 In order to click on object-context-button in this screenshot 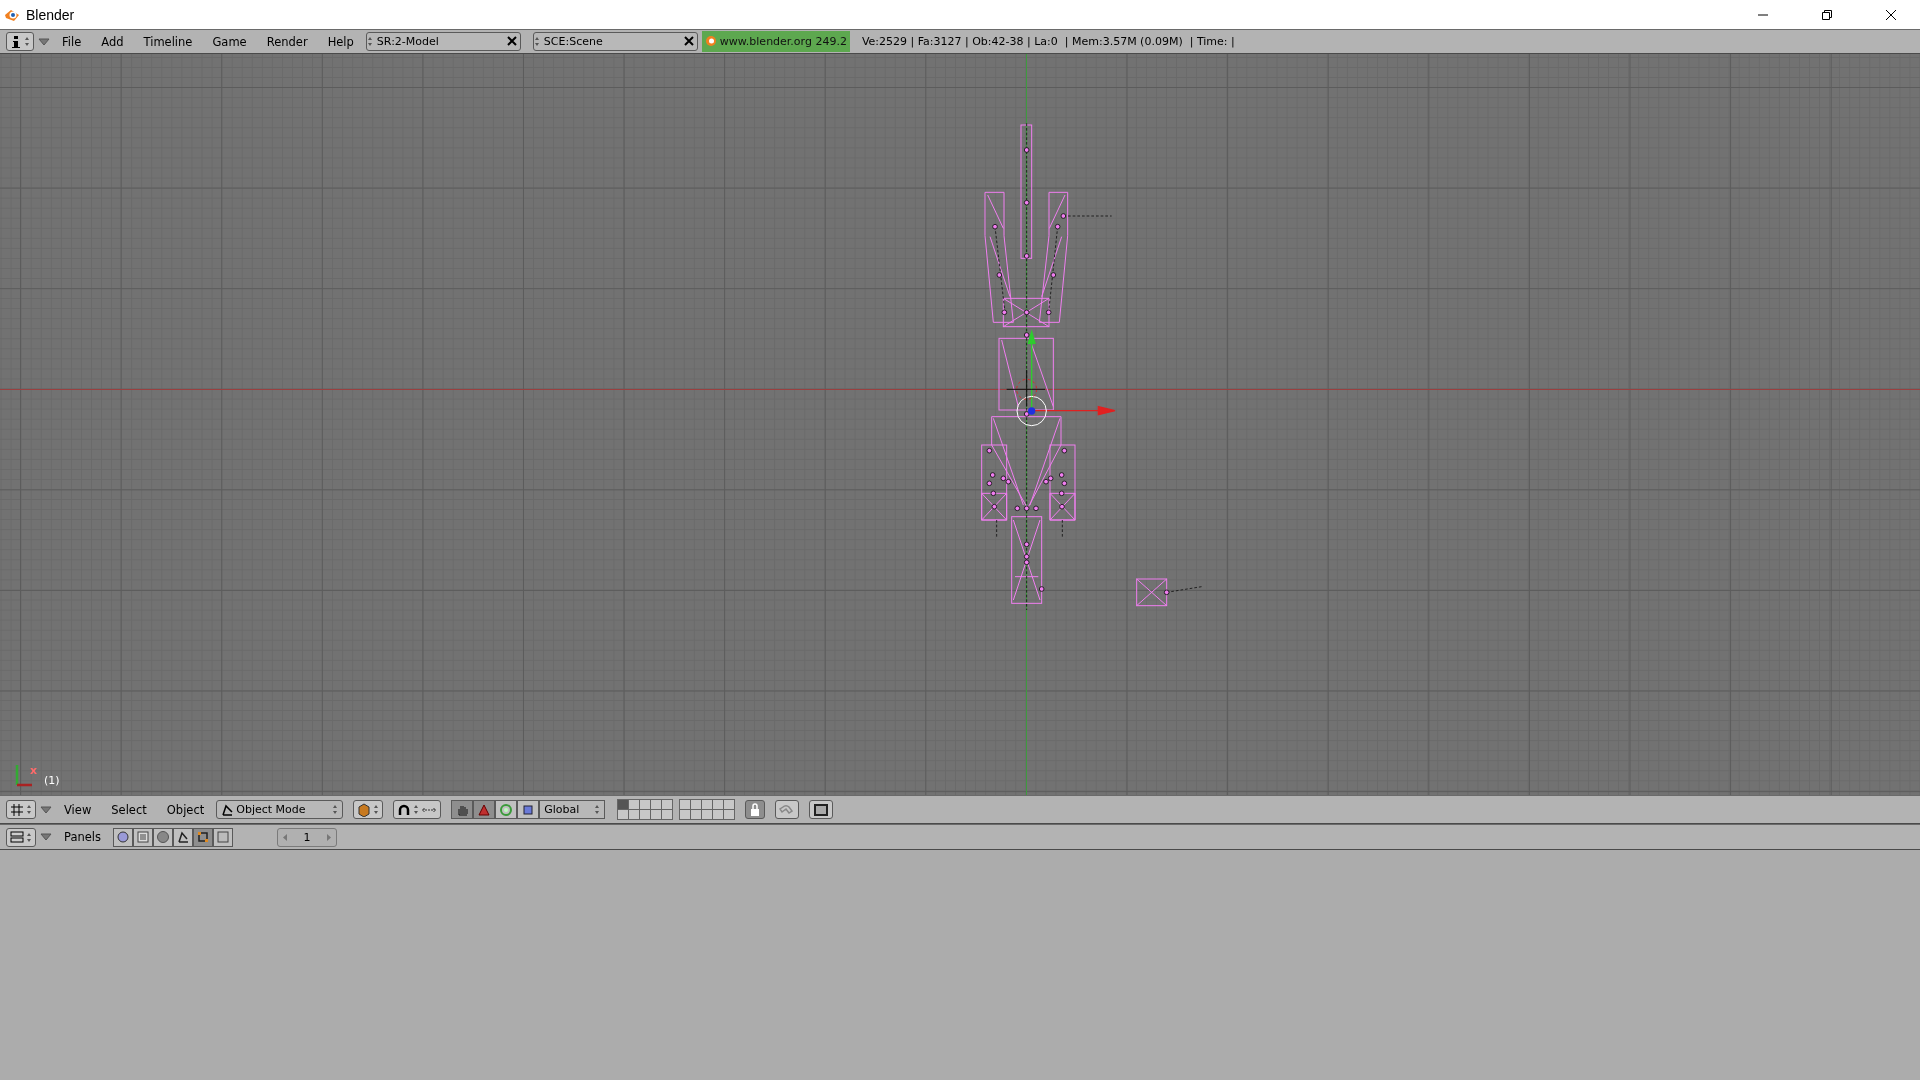, I will do `click(183, 837)`.